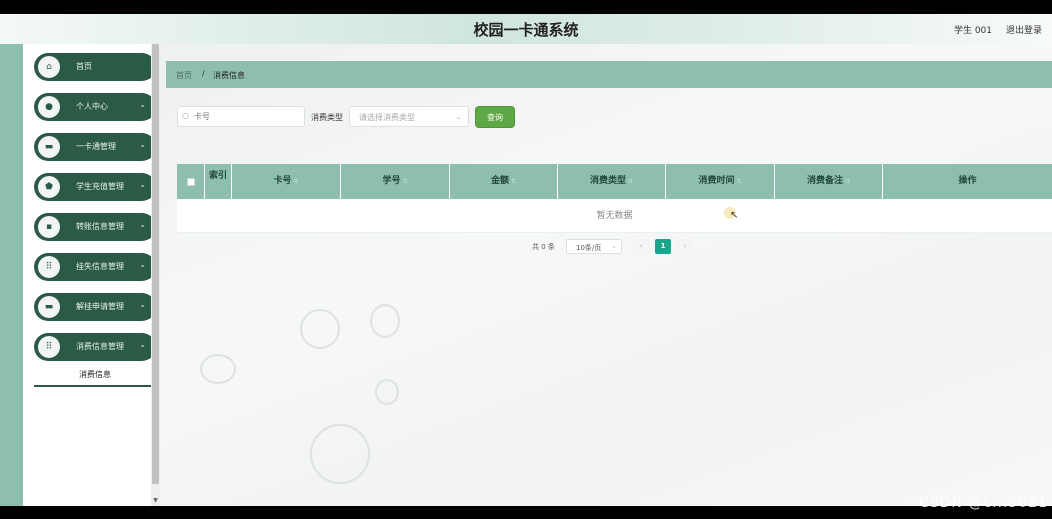  I want to click on sidebar-item-transfer: ▪ 转账信息管理 ⌄, so click(95, 227).